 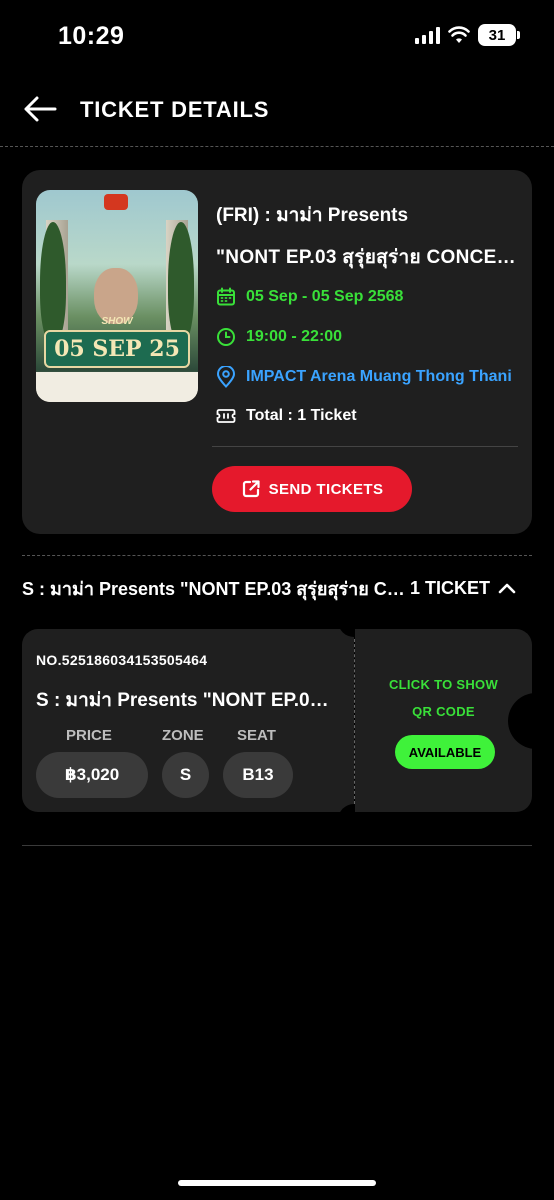 I want to click on event-venue-row: IMPACT Arena Muang Thong Thani, so click(x=369, y=377).